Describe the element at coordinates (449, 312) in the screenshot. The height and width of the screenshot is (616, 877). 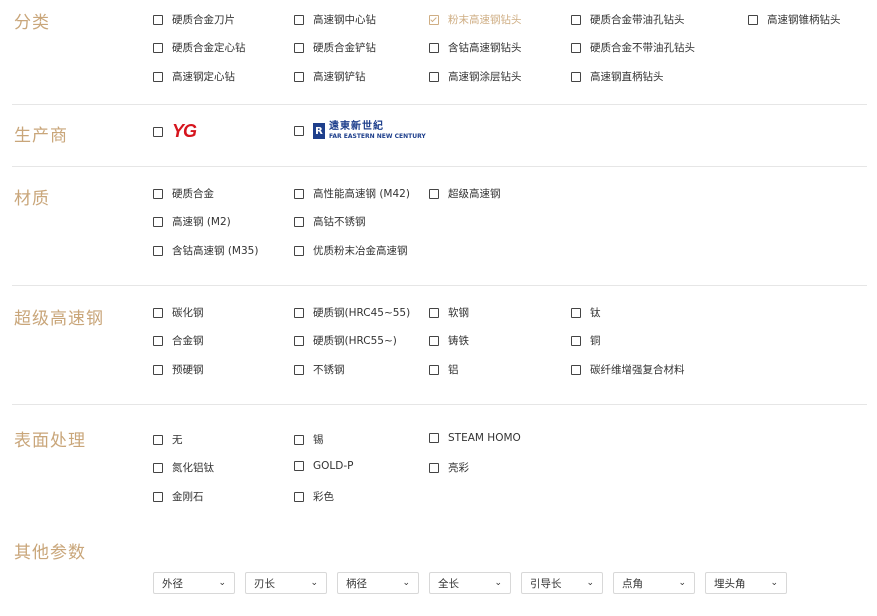
I see `filter-option-workpiece: 软钢` at that location.